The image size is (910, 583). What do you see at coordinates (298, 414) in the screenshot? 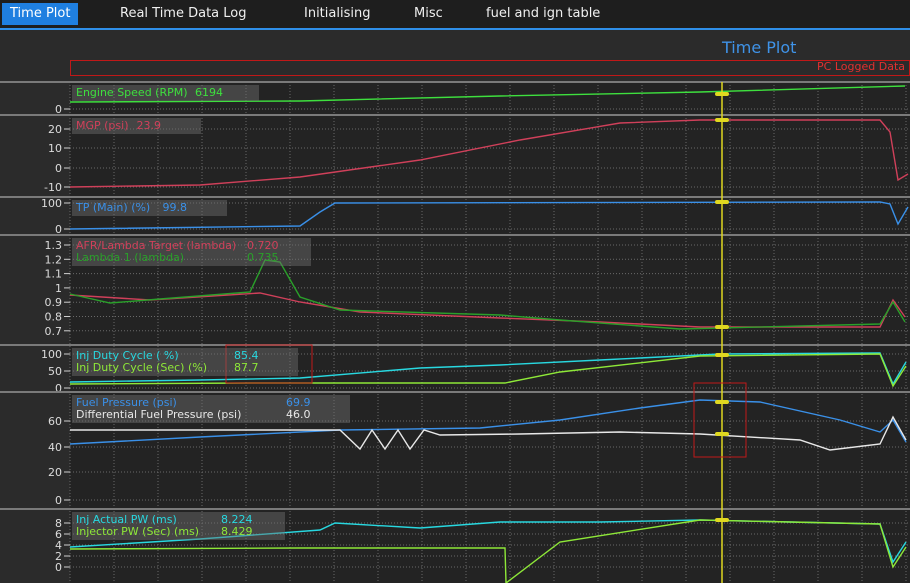
I see `channel-value: 46.0` at bounding box center [298, 414].